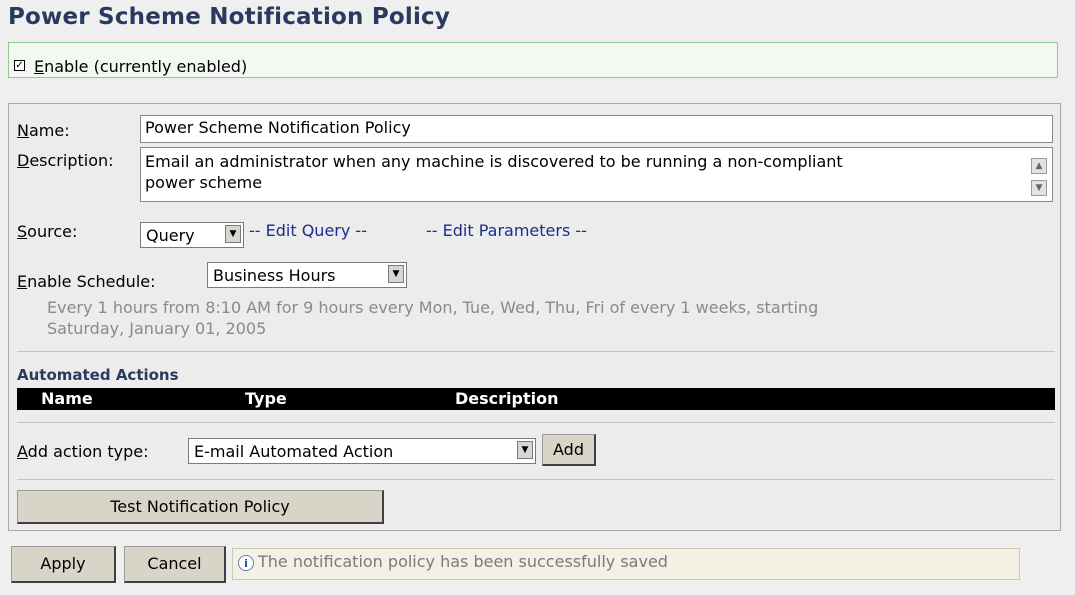  I want to click on scroll-down-icon: ▼, so click(1039, 188).